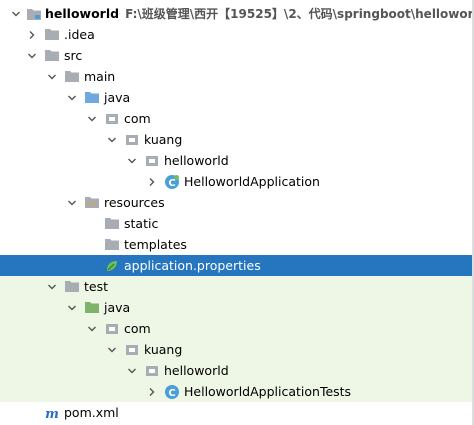  I want to click on tree-row-helloworld-application: C HelloworldApplication, so click(236, 181).